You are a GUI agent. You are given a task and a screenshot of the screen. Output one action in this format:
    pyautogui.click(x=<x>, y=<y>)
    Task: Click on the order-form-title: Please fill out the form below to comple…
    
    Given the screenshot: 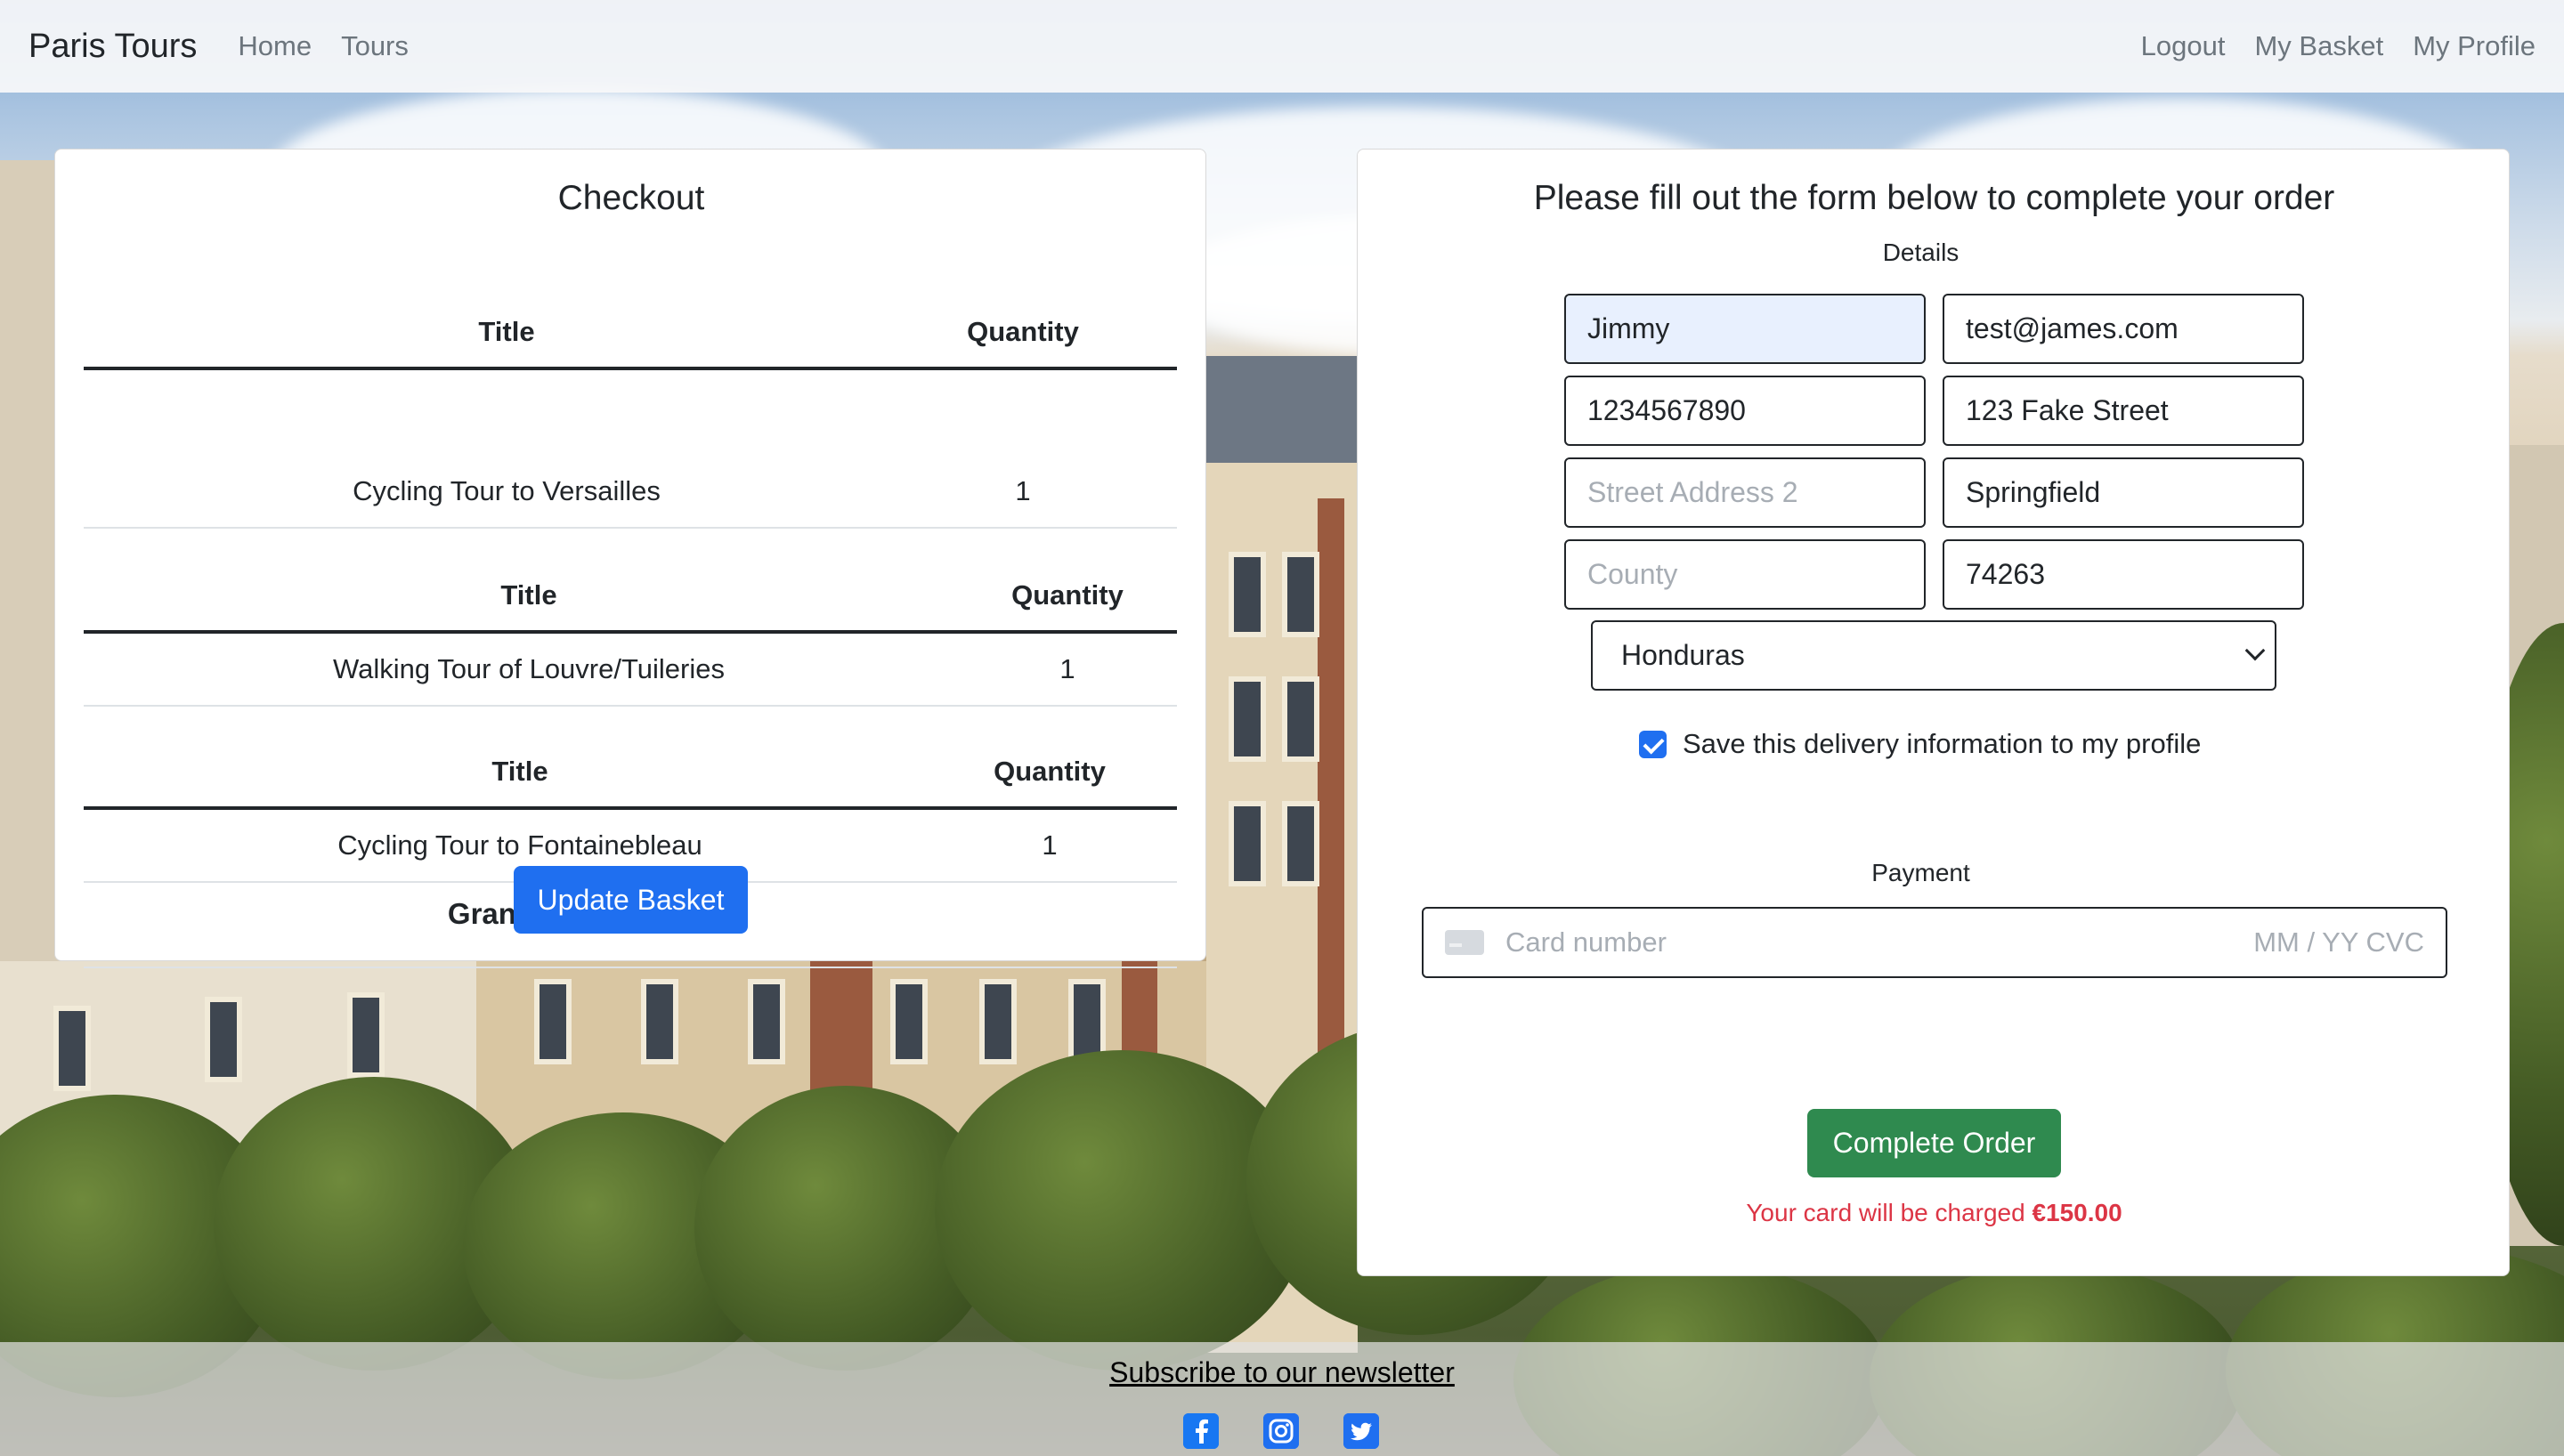 What is the action you would take?
    pyautogui.click(x=1934, y=198)
    